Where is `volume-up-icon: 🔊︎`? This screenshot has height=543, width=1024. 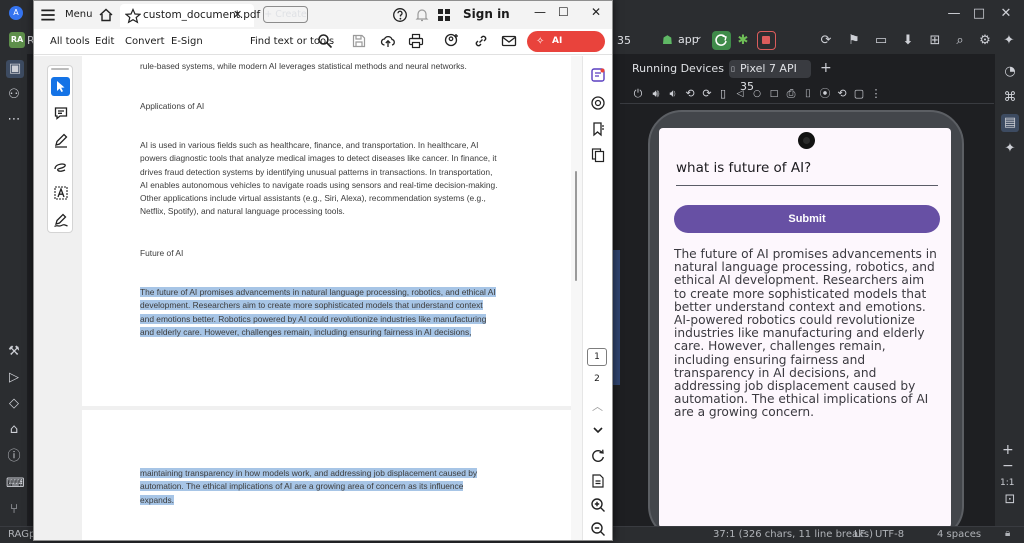 volume-up-icon: 🔊︎ is located at coordinates (656, 94).